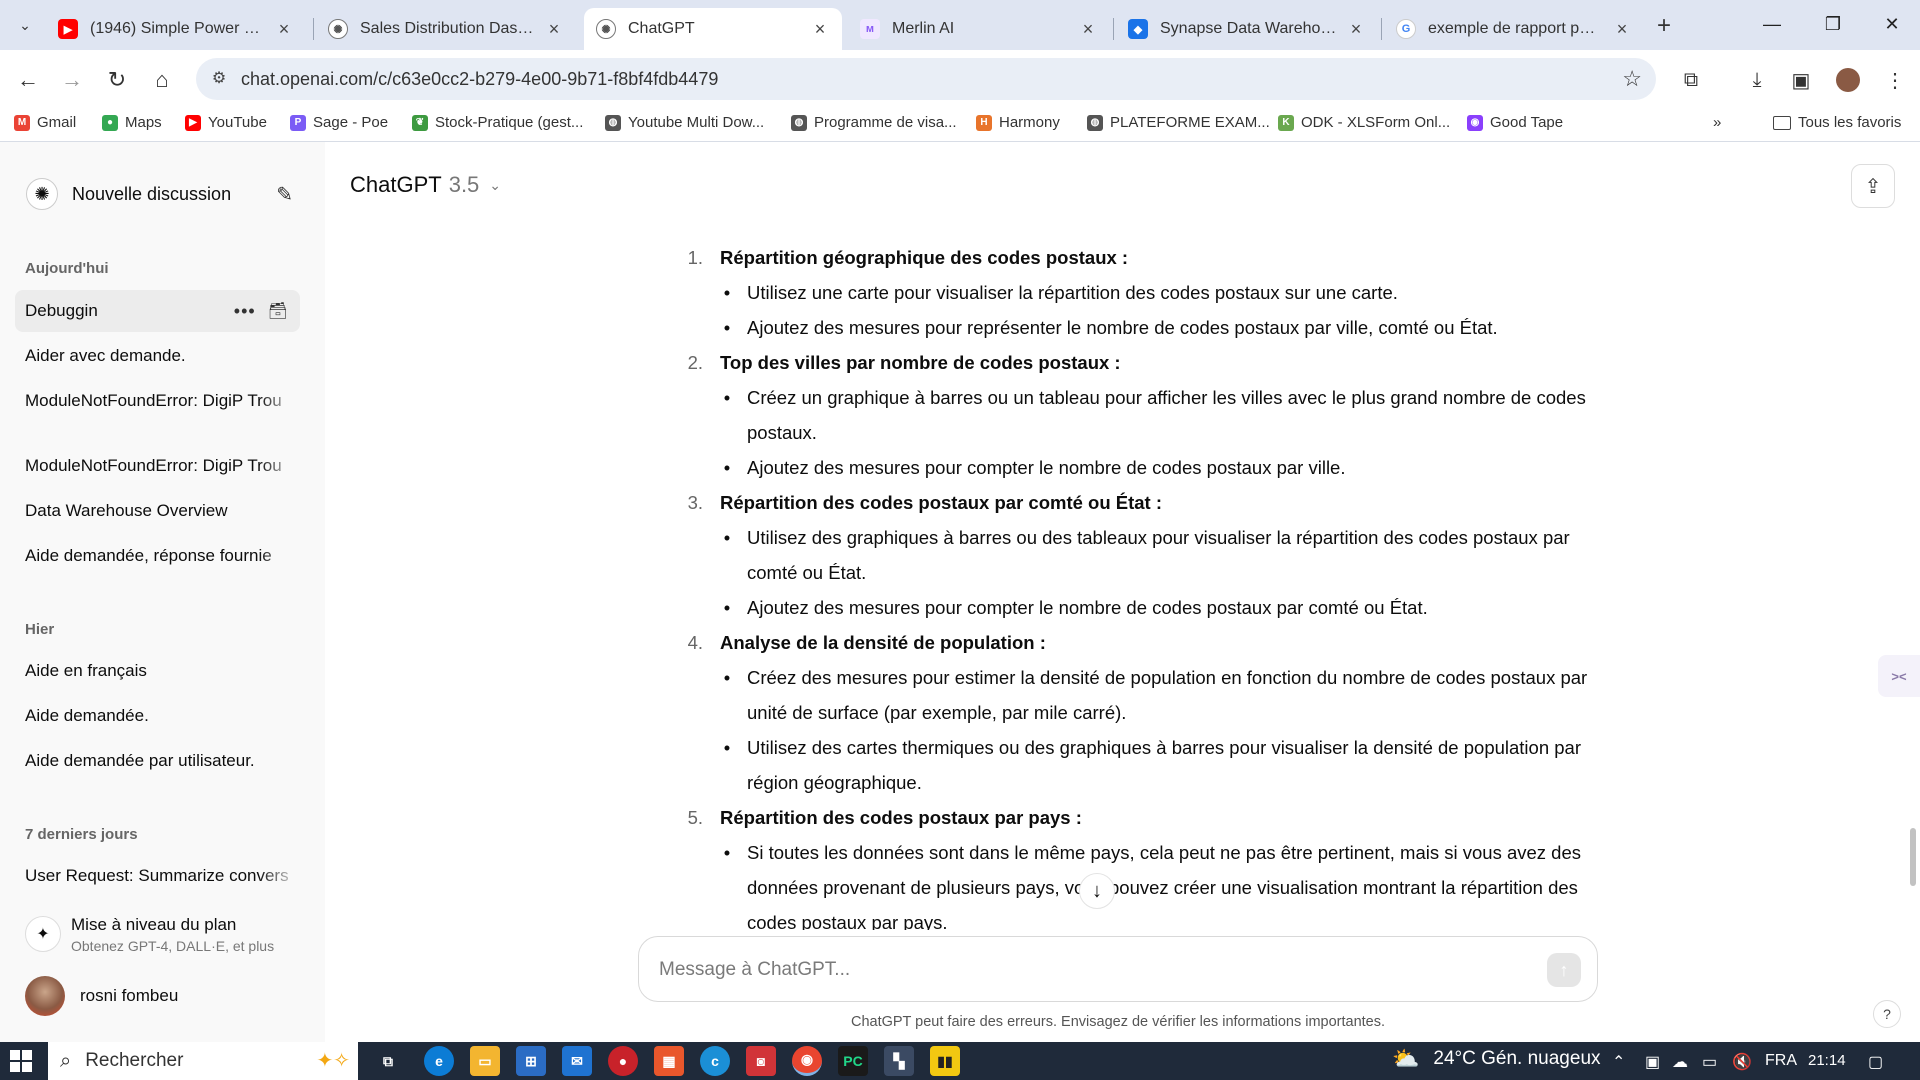 The image size is (1920, 1080). I want to click on meet-now-icon: ▣, so click(1652, 1062).